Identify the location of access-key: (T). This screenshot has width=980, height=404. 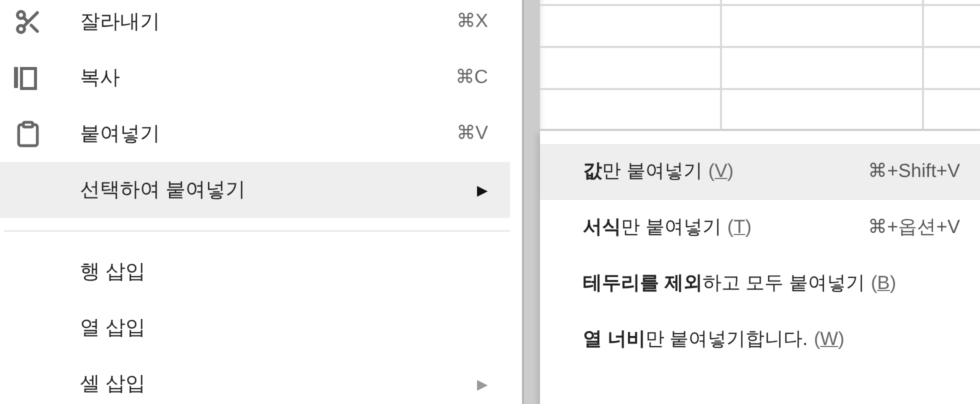
(739, 228).